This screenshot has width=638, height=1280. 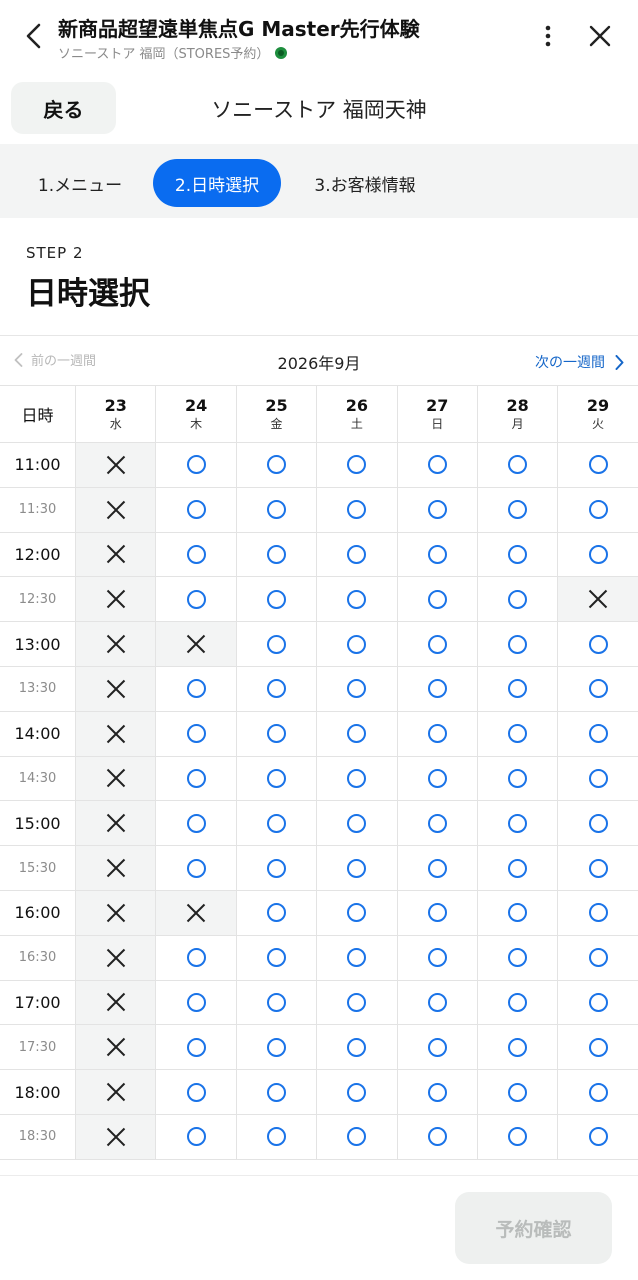 I want to click on step-customer-info: 3.お客様情報, so click(x=365, y=183).